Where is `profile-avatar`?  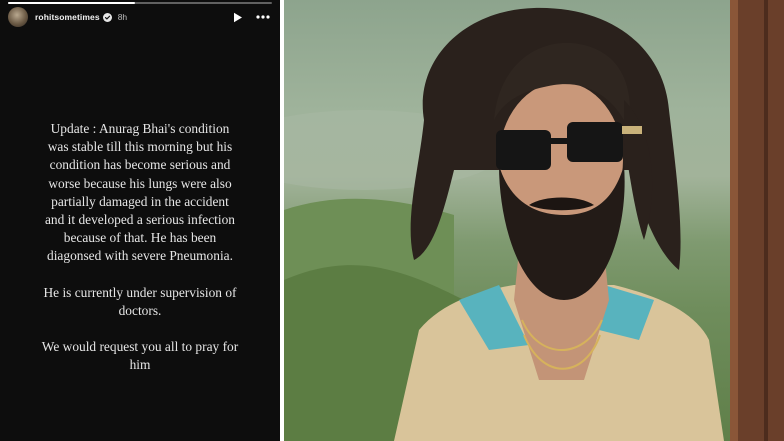
profile-avatar is located at coordinates (18, 17).